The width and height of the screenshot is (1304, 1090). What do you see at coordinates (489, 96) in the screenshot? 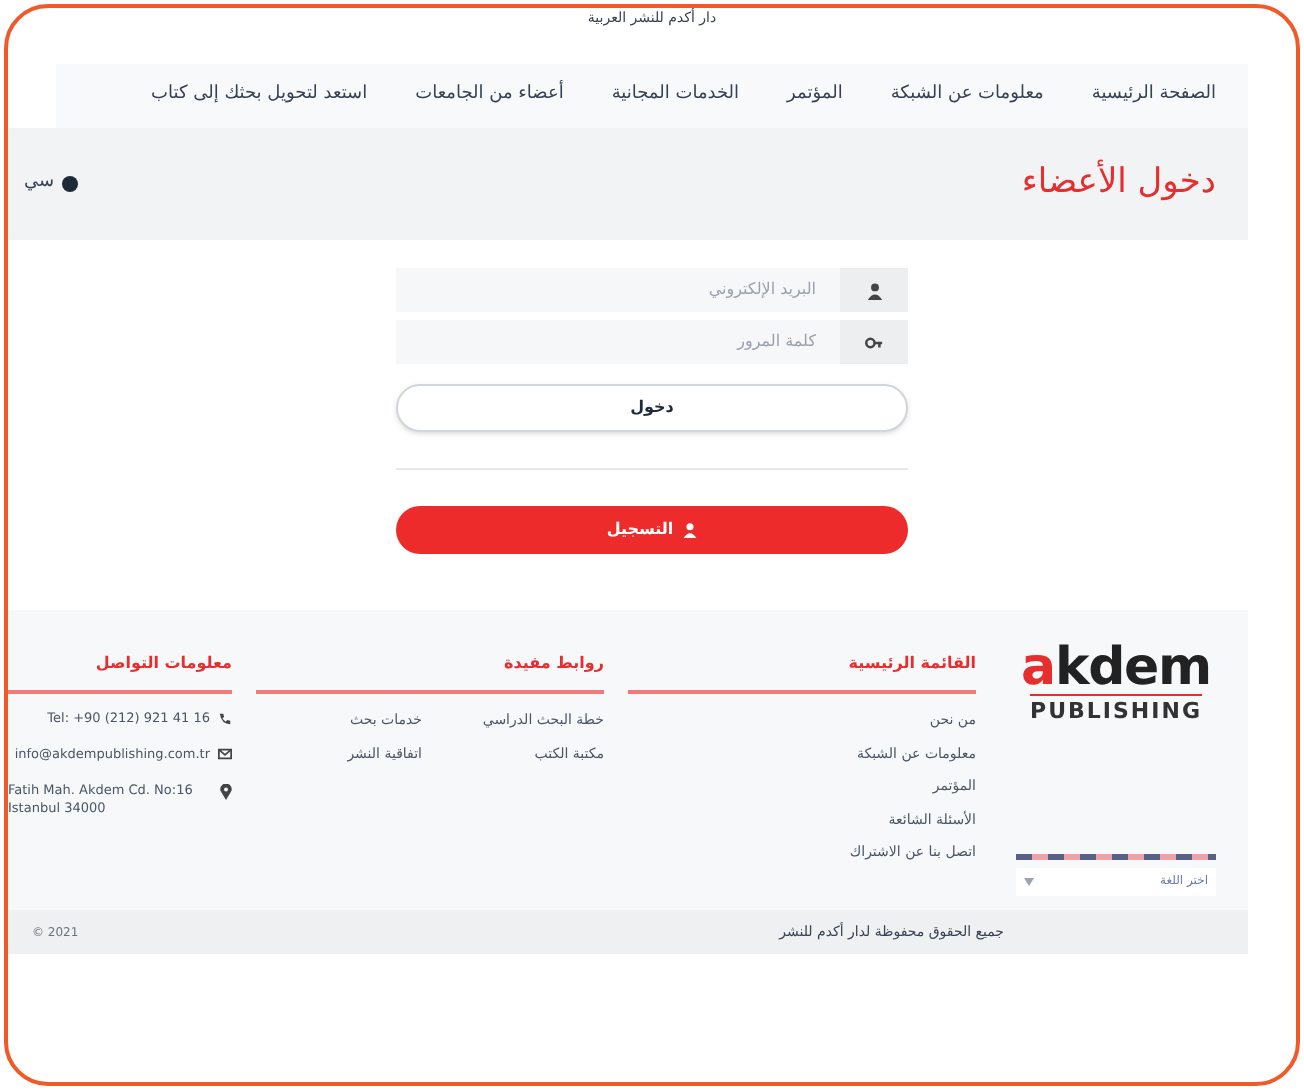
I see `nav-link: أعضاء من الجامعات` at bounding box center [489, 96].